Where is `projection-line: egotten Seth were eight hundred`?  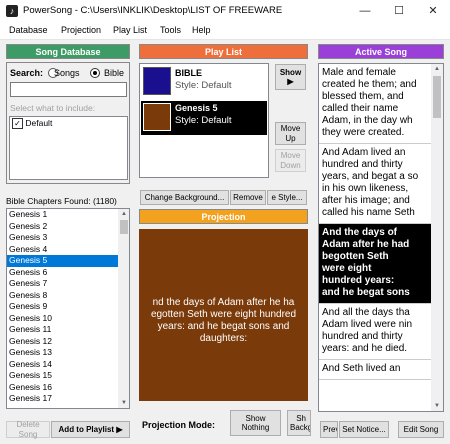
projection-line: egotten Seth were eight hundred is located at coordinates (223, 314).